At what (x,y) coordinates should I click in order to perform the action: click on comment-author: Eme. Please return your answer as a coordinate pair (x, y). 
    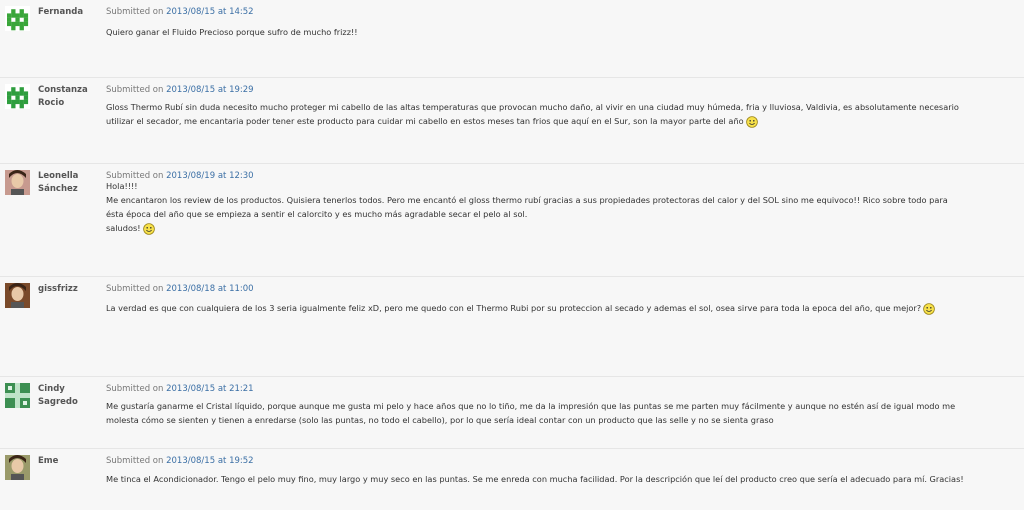
    Looking at the image, I should click on (70, 461).